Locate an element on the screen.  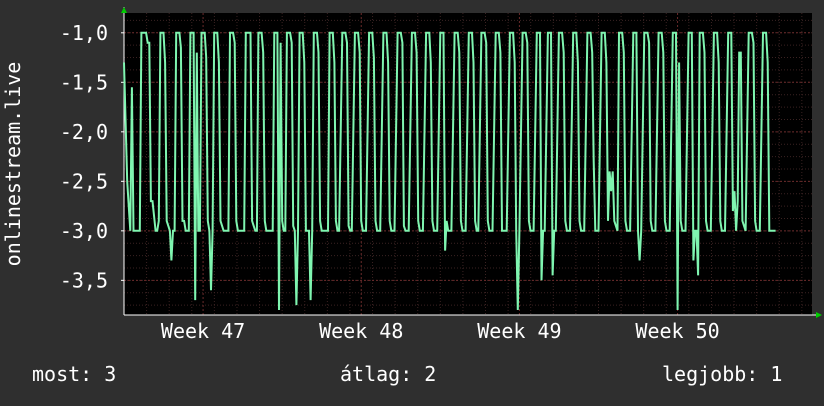
y-tick-label: -3,0 is located at coordinates (84, 231).